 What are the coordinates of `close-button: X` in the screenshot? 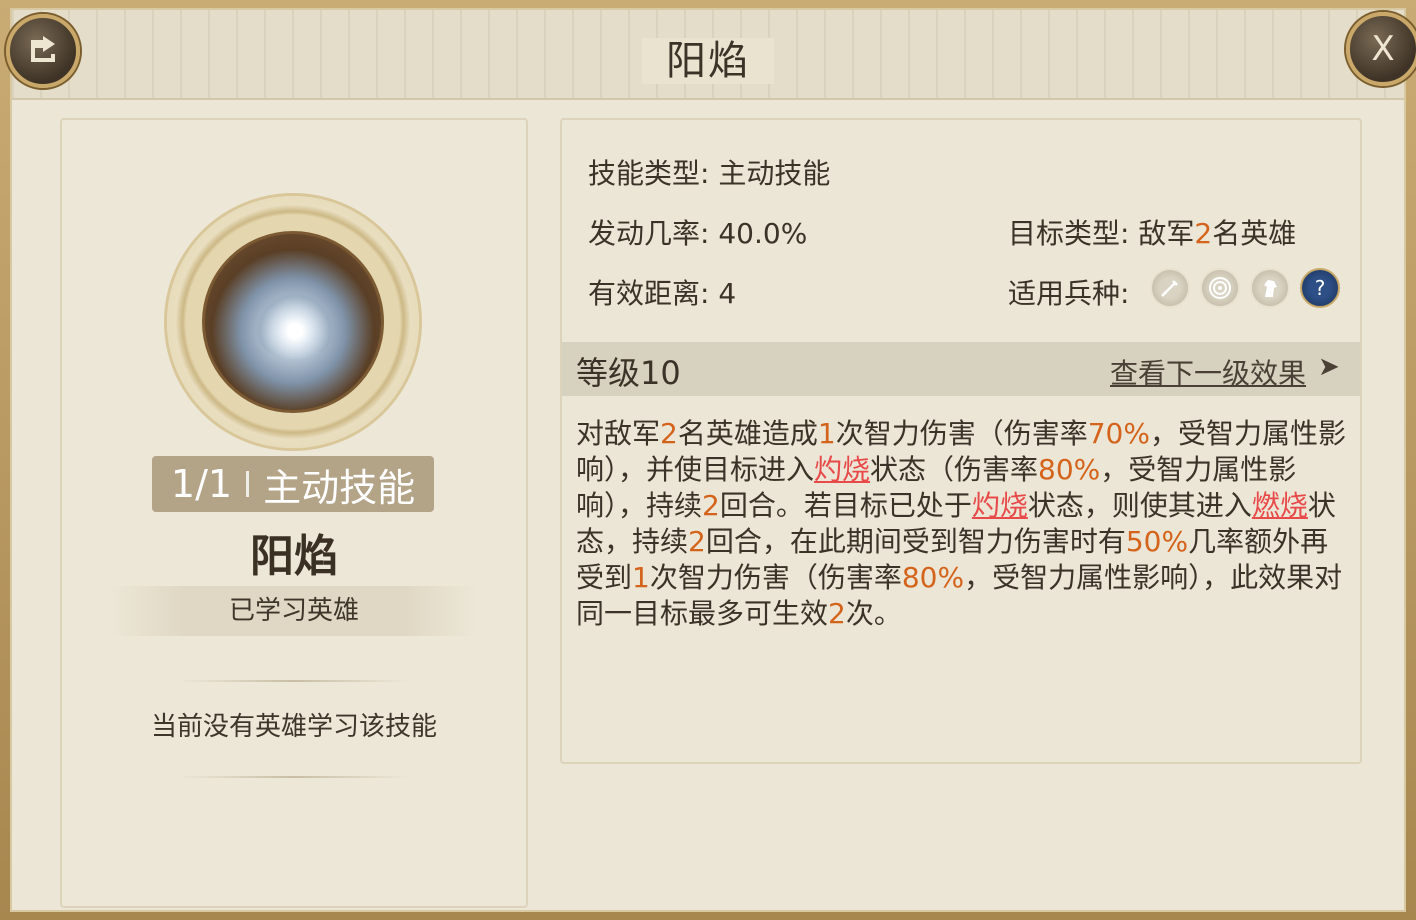 It's located at (1381, 49).